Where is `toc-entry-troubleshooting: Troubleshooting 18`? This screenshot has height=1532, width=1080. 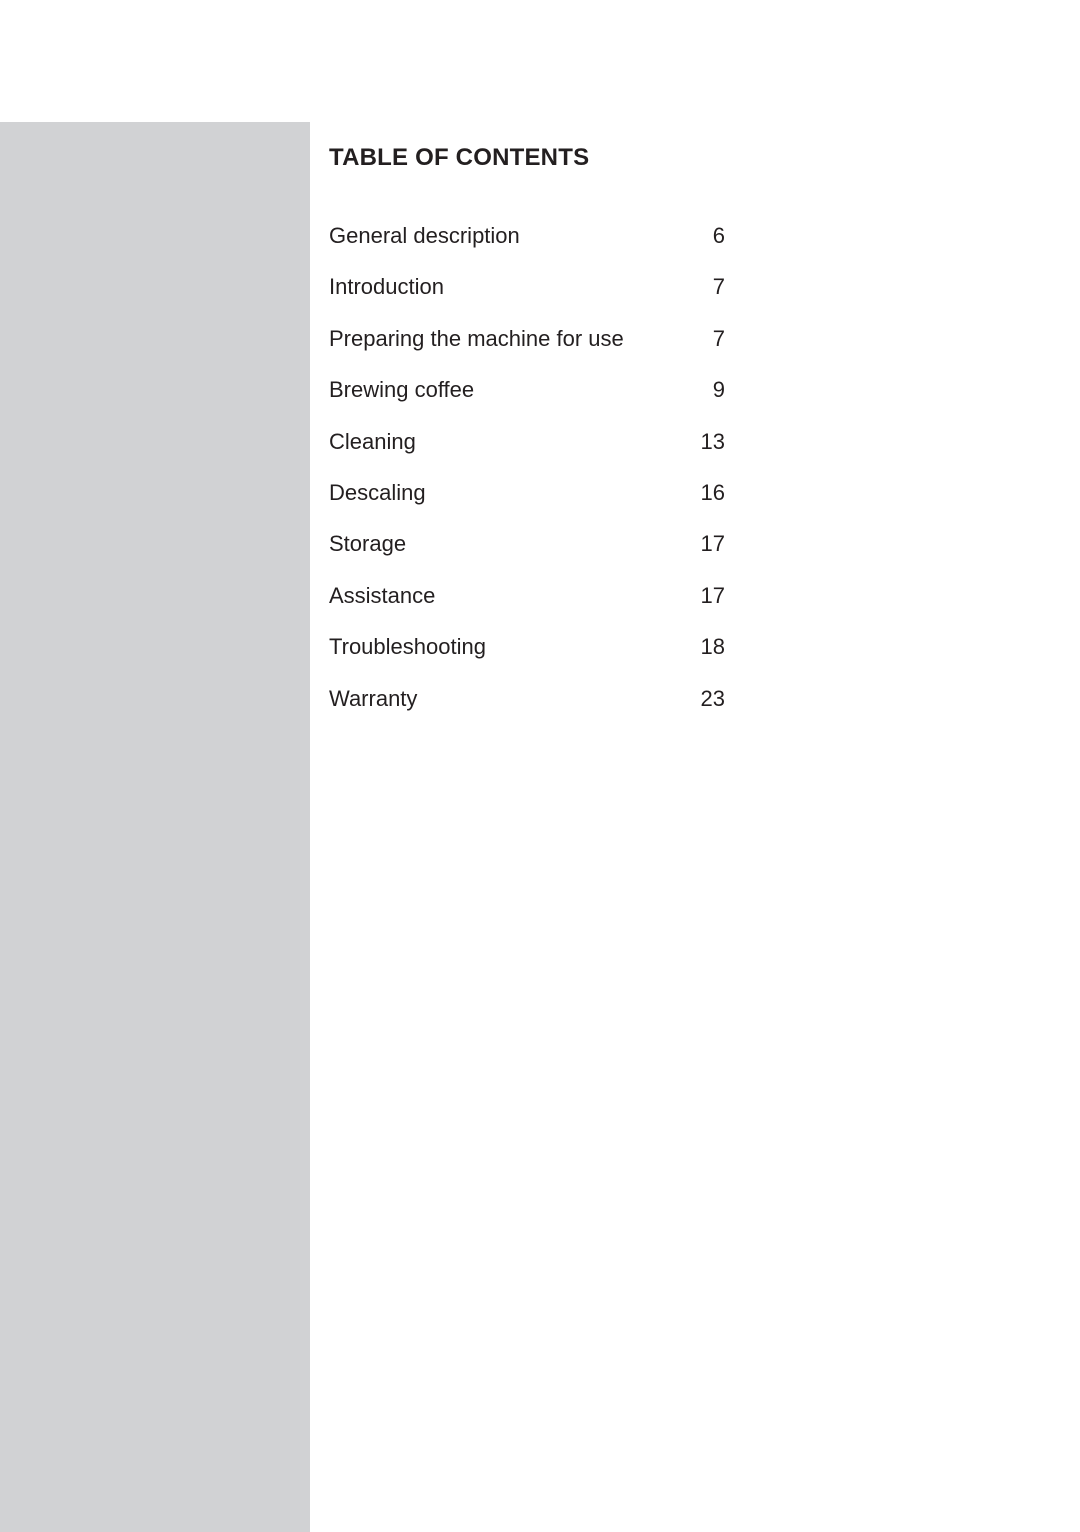
toc-entry-troubleshooting: Troubleshooting 18 is located at coordinates (527, 653).